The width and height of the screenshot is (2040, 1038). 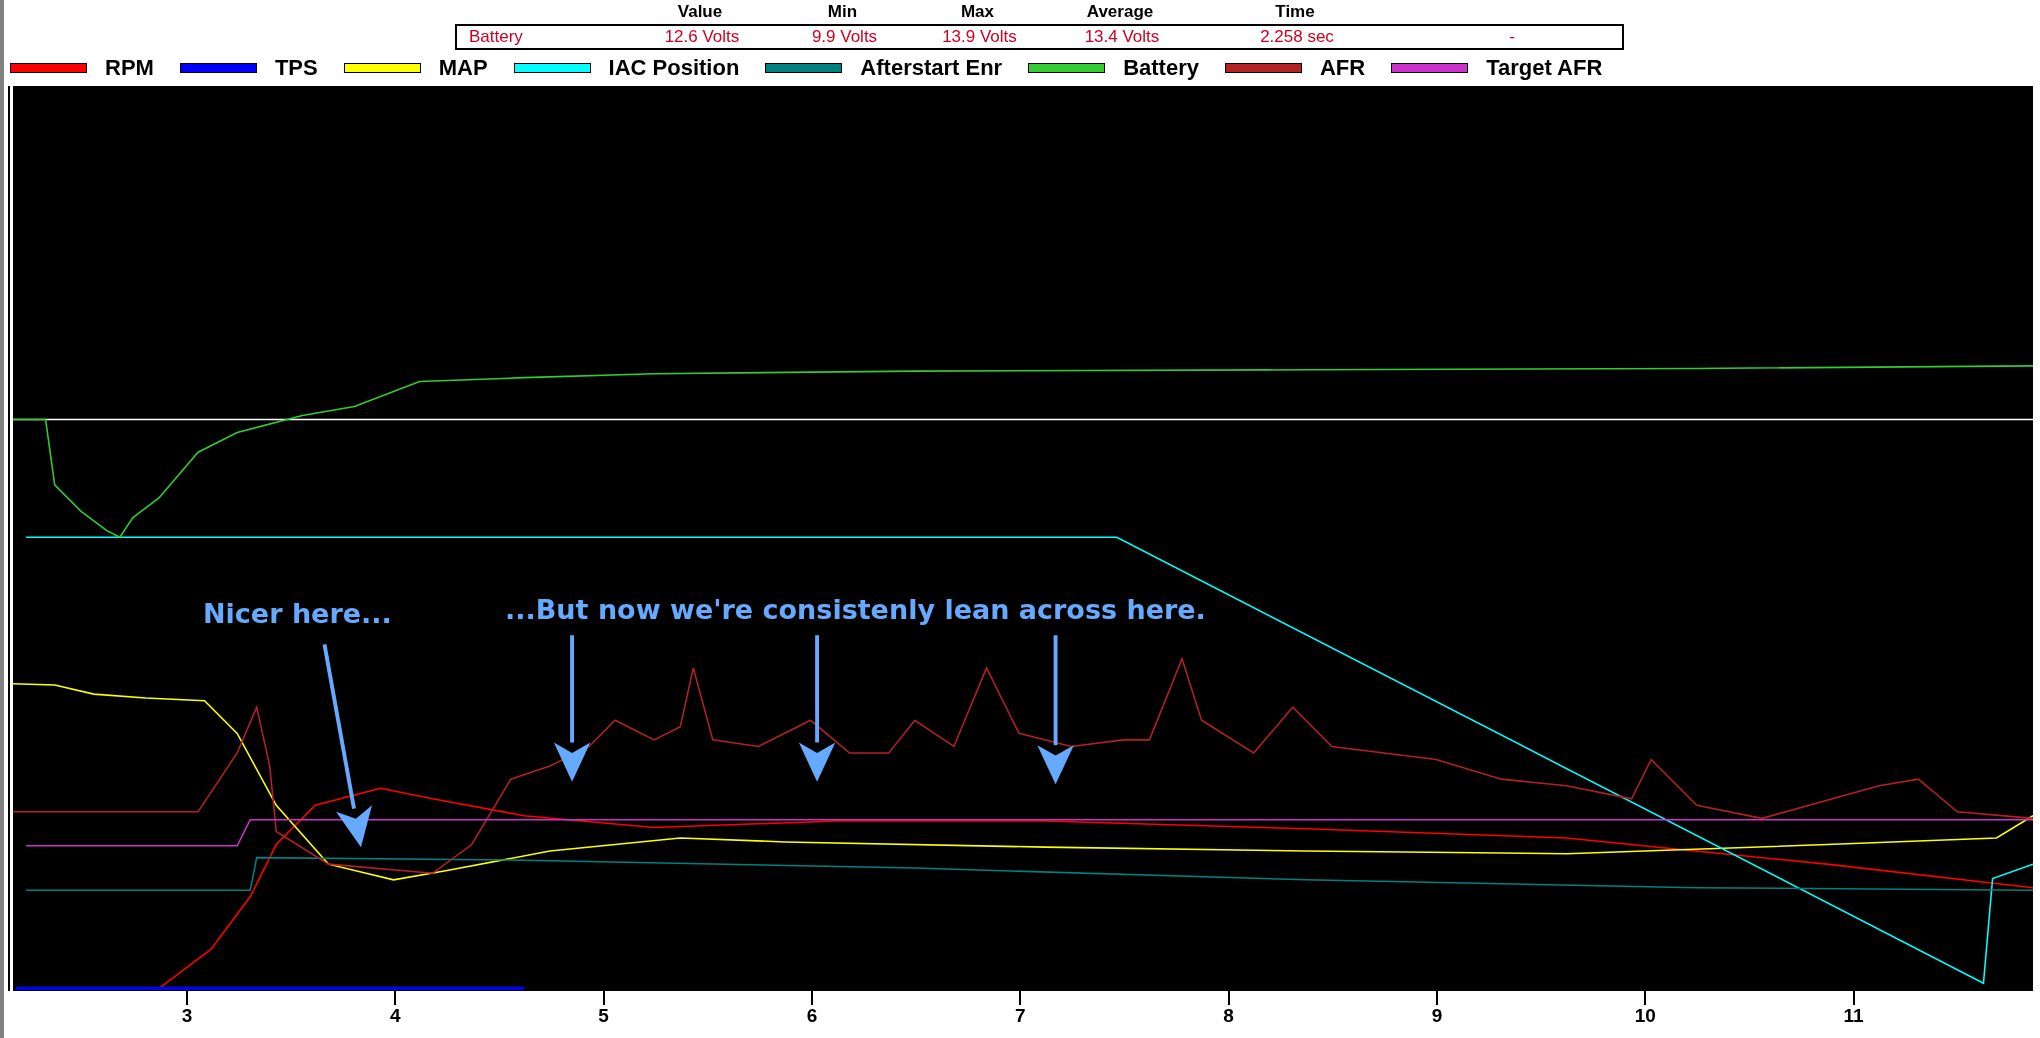 What do you see at coordinates (1297, 37) in the screenshot?
I see `readout-value: 2.258 sec` at bounding box center [1297, 37].